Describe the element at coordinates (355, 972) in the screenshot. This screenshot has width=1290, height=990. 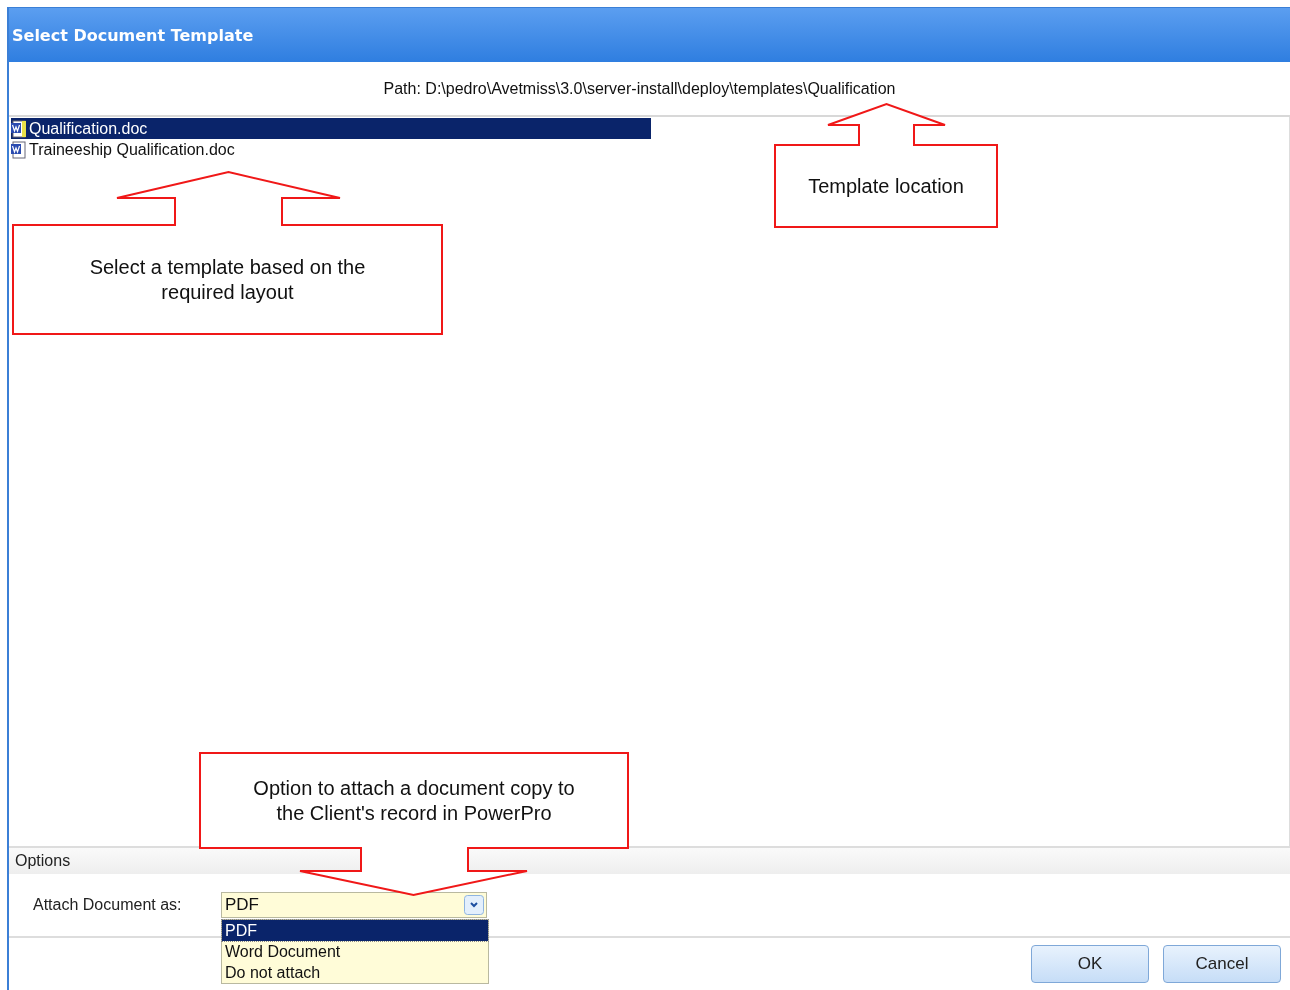
I see `dropdown-option: Do not attach` at that location.